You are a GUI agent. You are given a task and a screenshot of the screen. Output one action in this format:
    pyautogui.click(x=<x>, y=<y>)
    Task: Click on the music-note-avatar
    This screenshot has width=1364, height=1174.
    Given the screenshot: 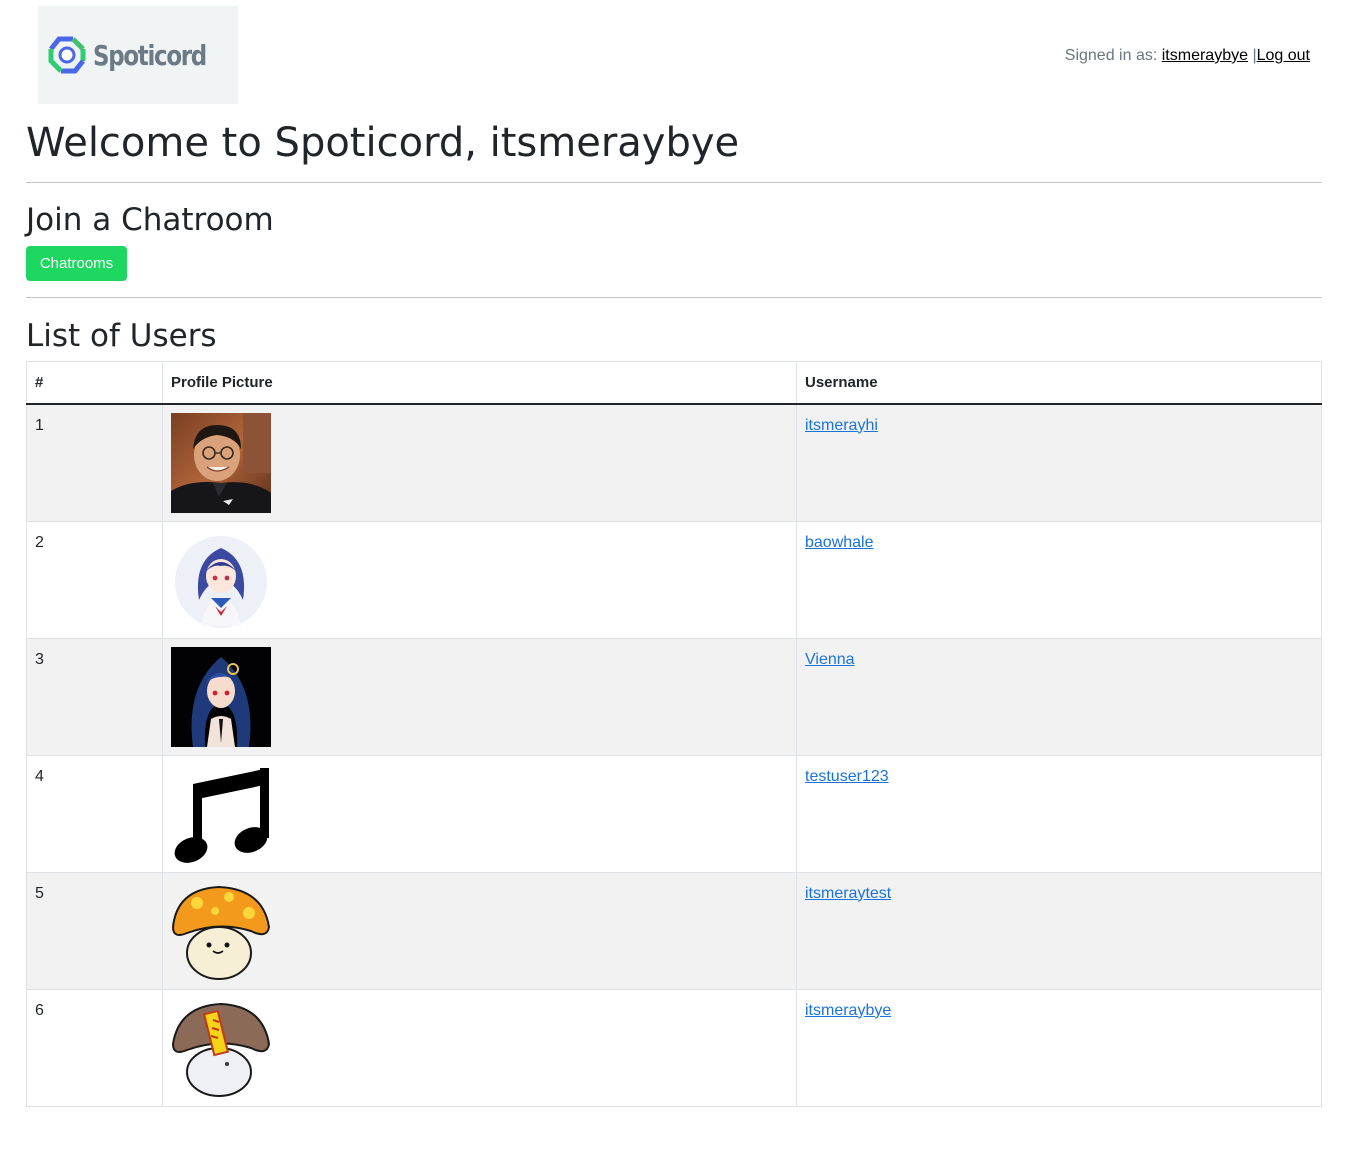 What is the action you would take?
    pyautogui.click(x=221, y=813)
    